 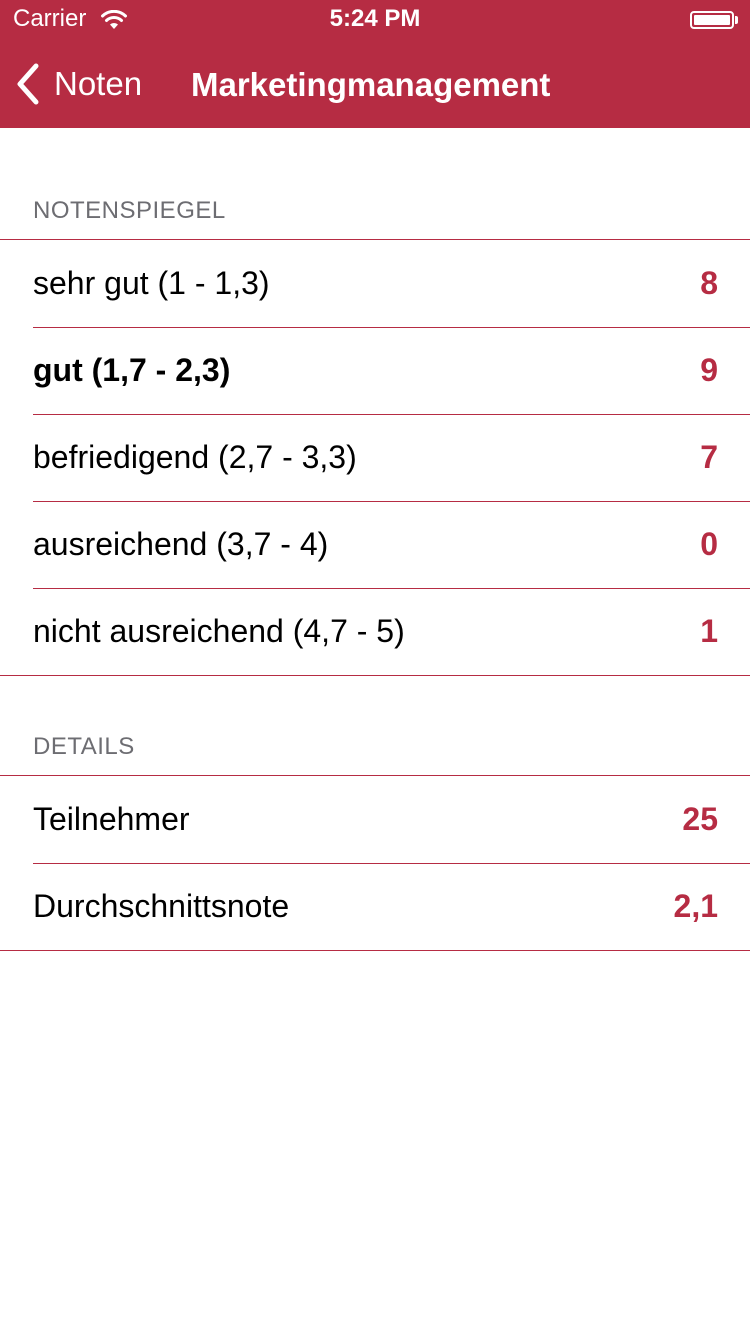 I want to click on back-button: Noten, so click(x=78, y=84).